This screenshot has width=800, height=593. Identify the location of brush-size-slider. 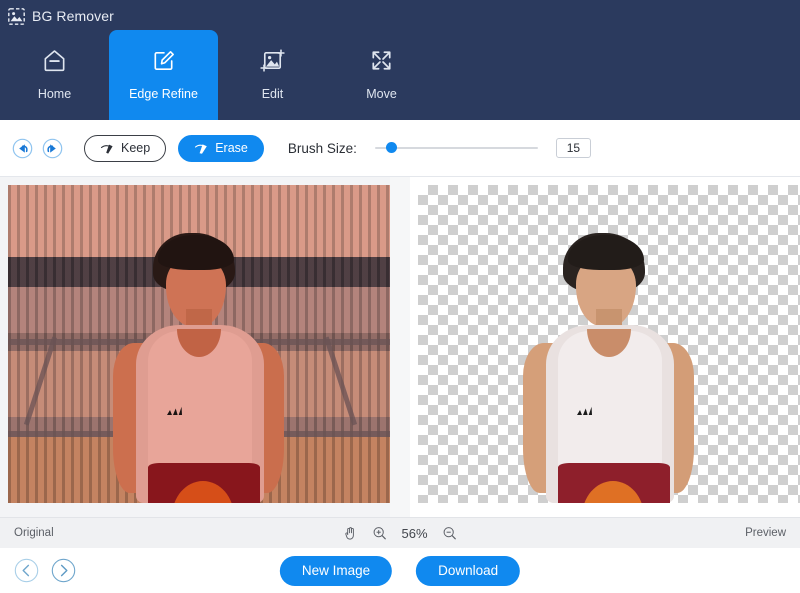
(456, 148).